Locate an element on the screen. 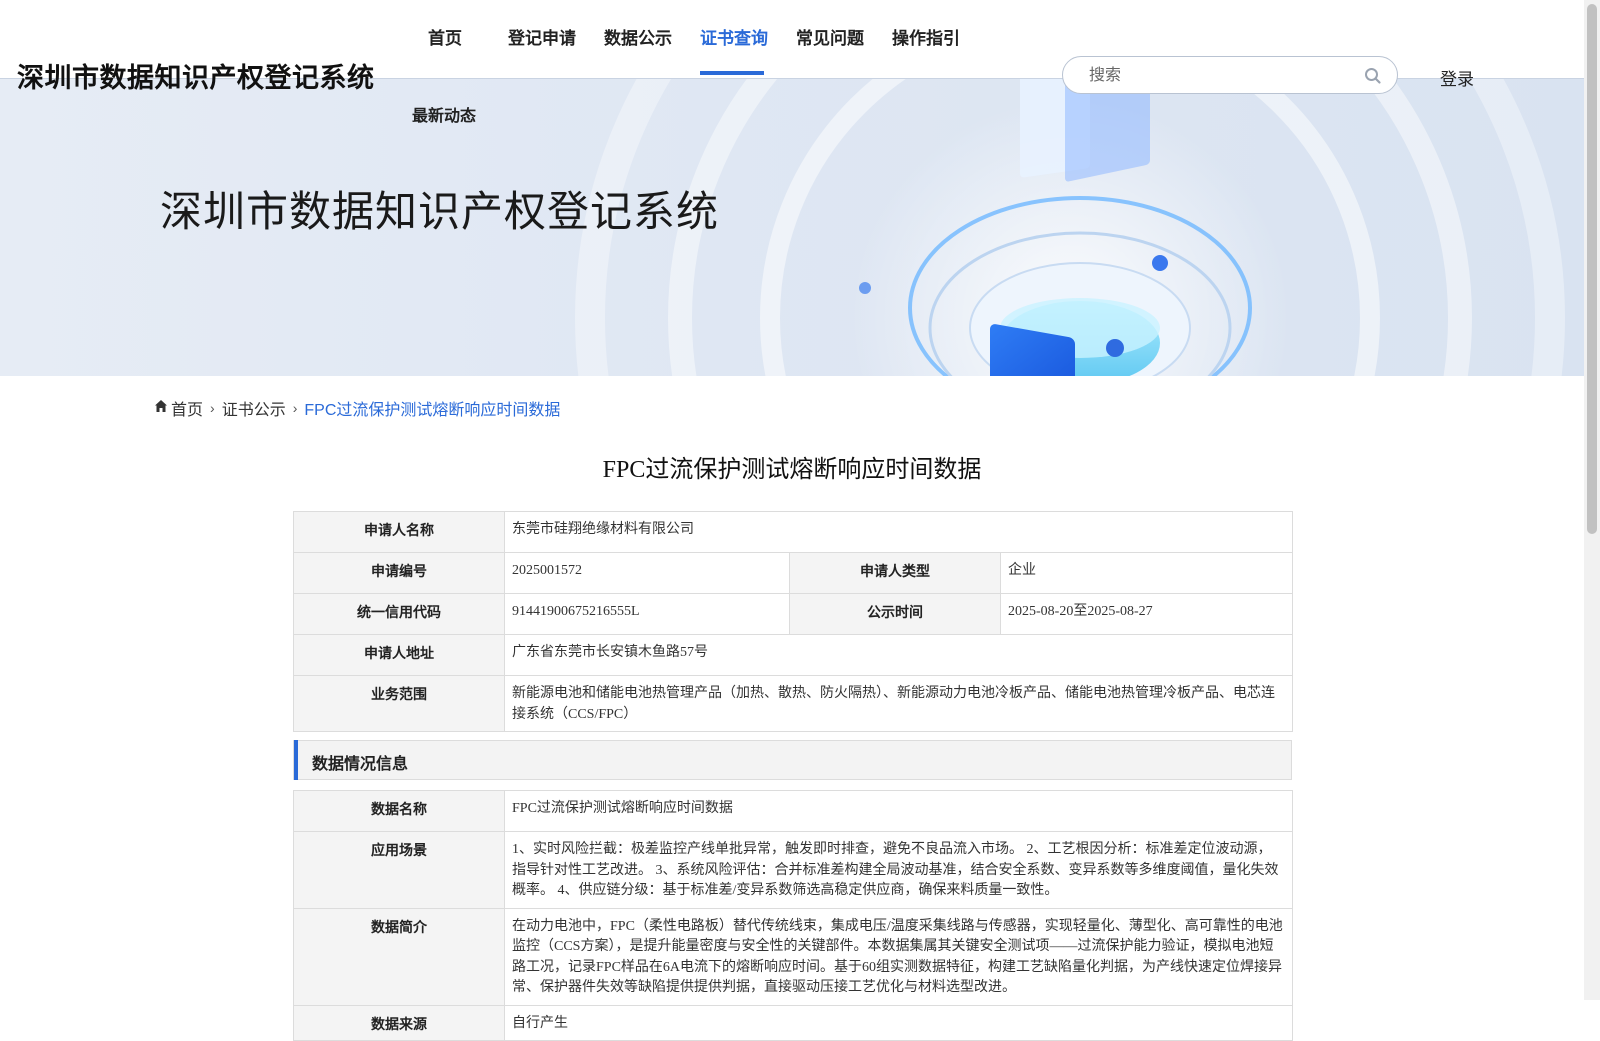 The height and width of the screenshot is (1041, 1600). credit-code-value: 91441900675216555L is located at coordinates (647, 614).